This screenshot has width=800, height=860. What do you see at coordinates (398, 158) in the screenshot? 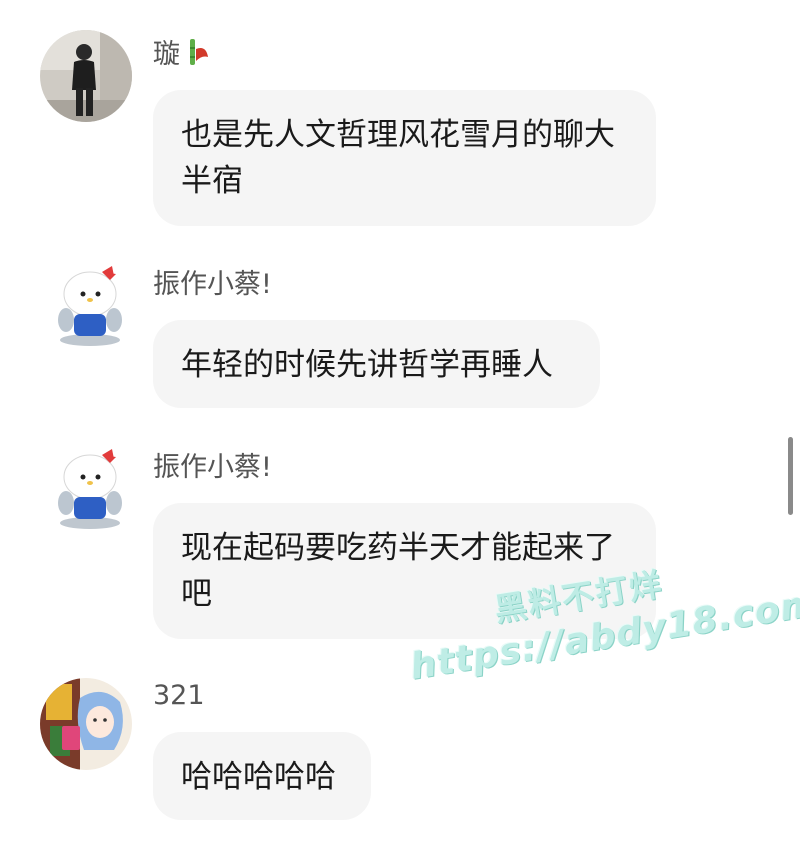
I see `comment-text: 也是先人文哲理风花雪月的聊大半宿` at bounding box center [398, 158].